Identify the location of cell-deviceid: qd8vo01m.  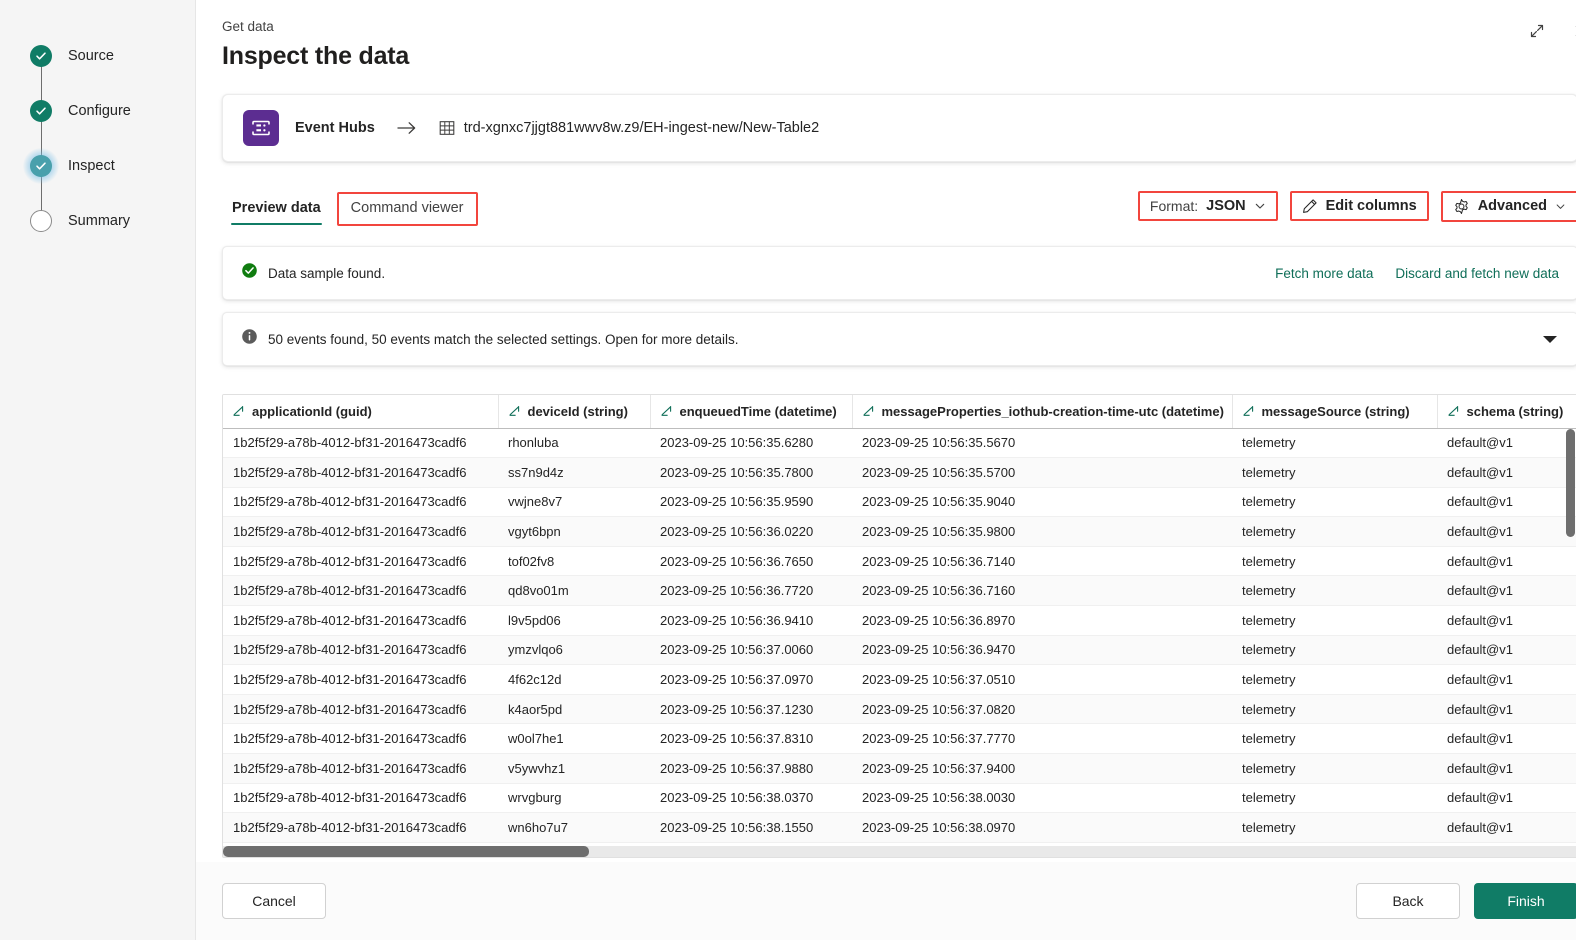
(574, 591).